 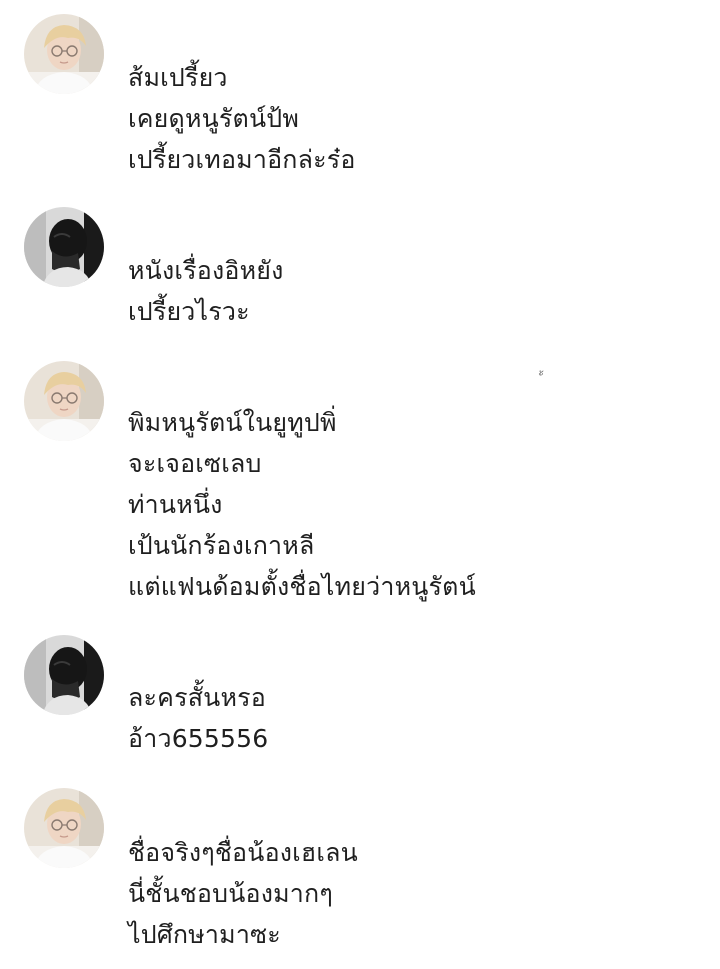 What do you see at coordinates (230, 893) in the screenshot?
I see `message-line: นี่ชั้นชอบน้องมากๆ` at bounding box center [230, 893].